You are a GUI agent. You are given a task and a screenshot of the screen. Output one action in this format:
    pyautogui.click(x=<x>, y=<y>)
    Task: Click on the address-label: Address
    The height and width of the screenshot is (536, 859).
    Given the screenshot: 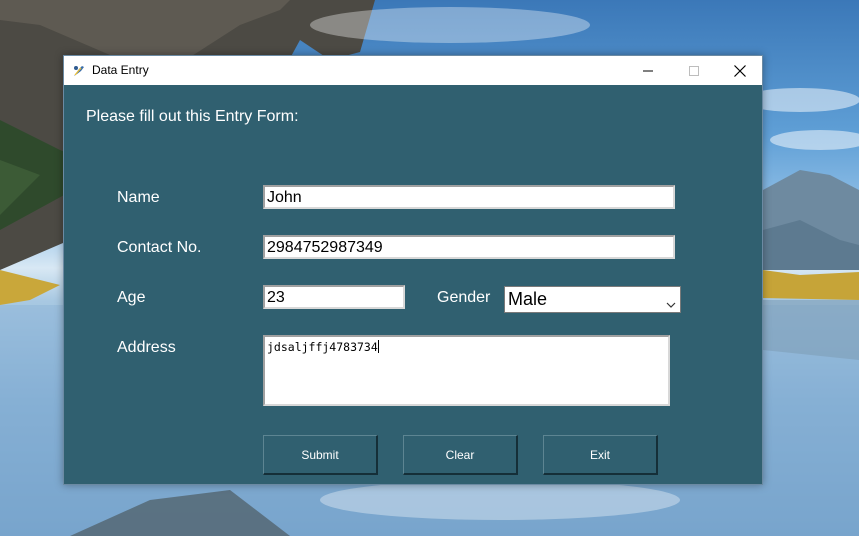 What is the action you would take?
    pyautogui.click(x=146, y=347)
    